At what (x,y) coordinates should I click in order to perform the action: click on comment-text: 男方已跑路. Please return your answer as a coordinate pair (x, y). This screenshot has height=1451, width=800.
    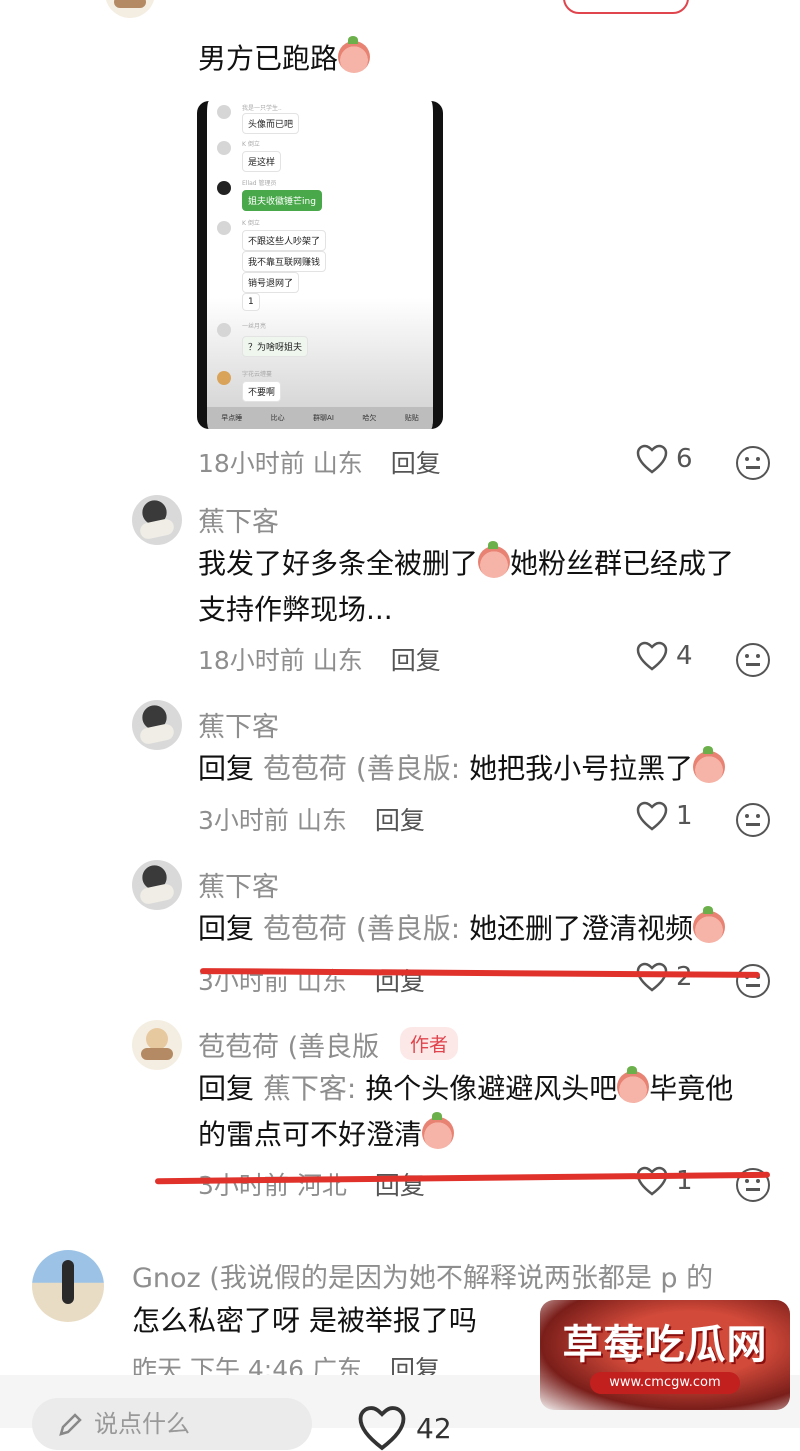
    Looking at the image, I should click on (284, 59).